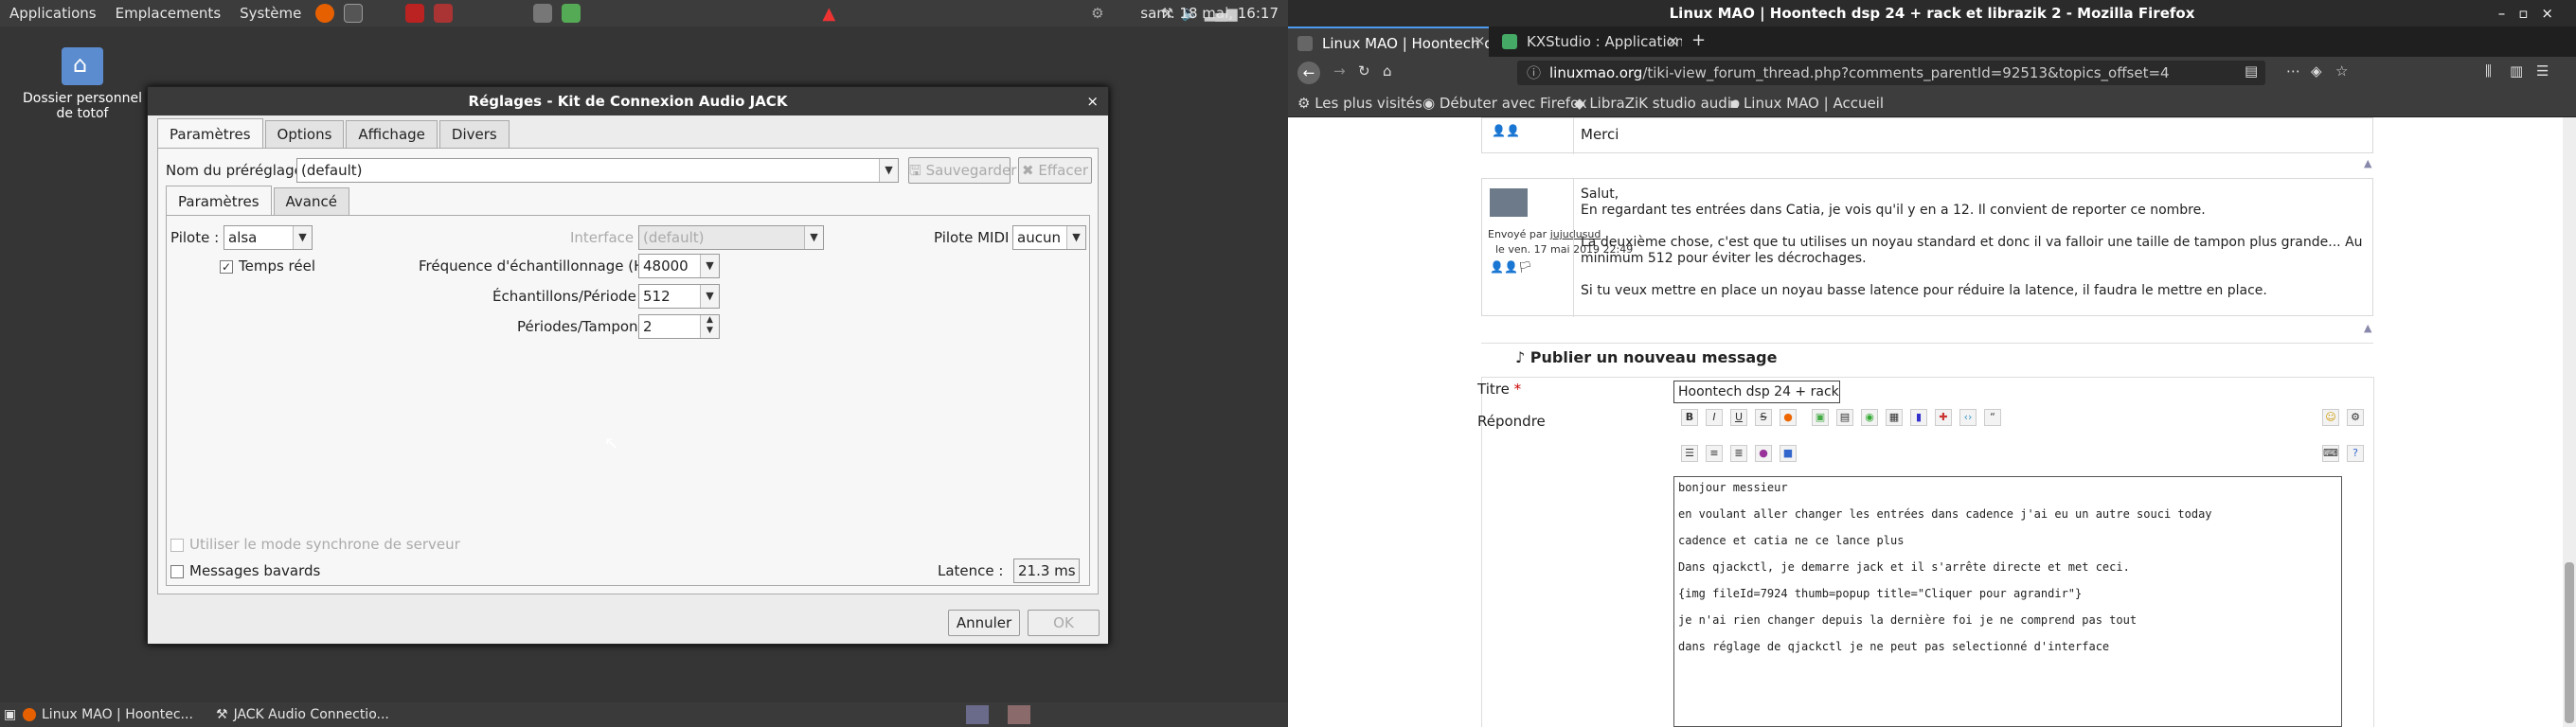 This screenshot has height=727, width=2576. I want to click on strikethrough-icon: S, so click(1763, 417).